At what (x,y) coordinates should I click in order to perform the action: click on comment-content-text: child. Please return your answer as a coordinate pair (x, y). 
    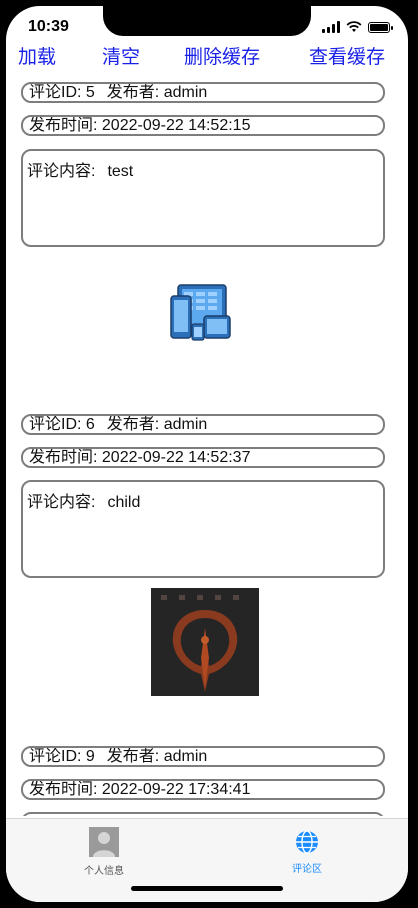
    Looking at the image, I should click on (124, 502).